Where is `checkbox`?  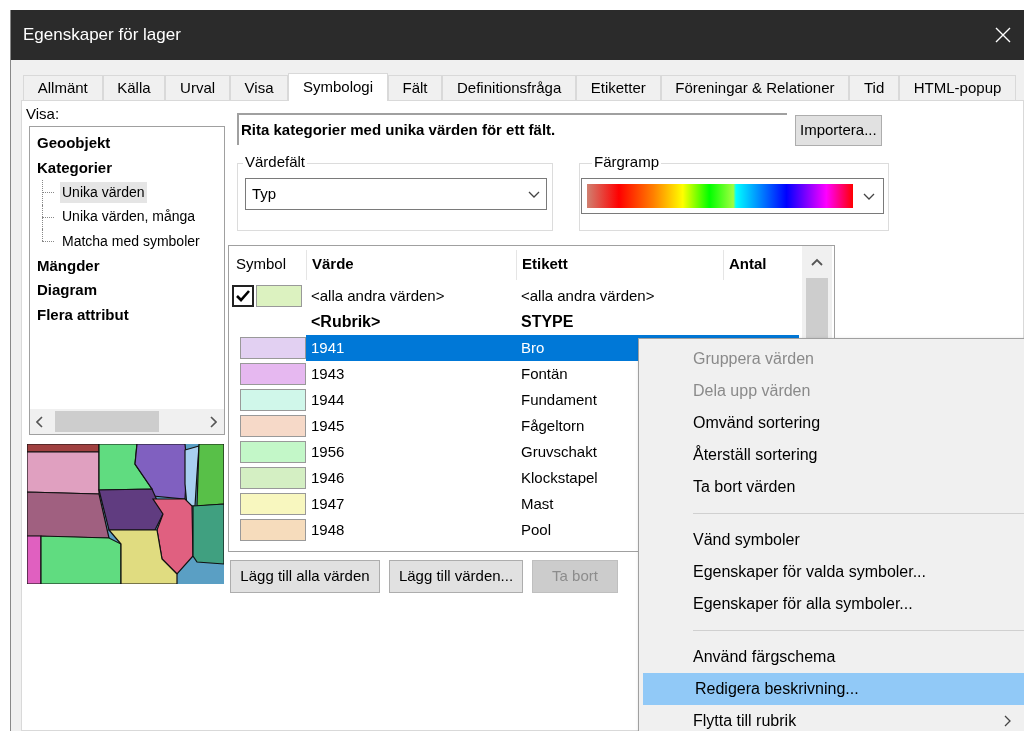
checkbox is located at coordinates (243, 296).